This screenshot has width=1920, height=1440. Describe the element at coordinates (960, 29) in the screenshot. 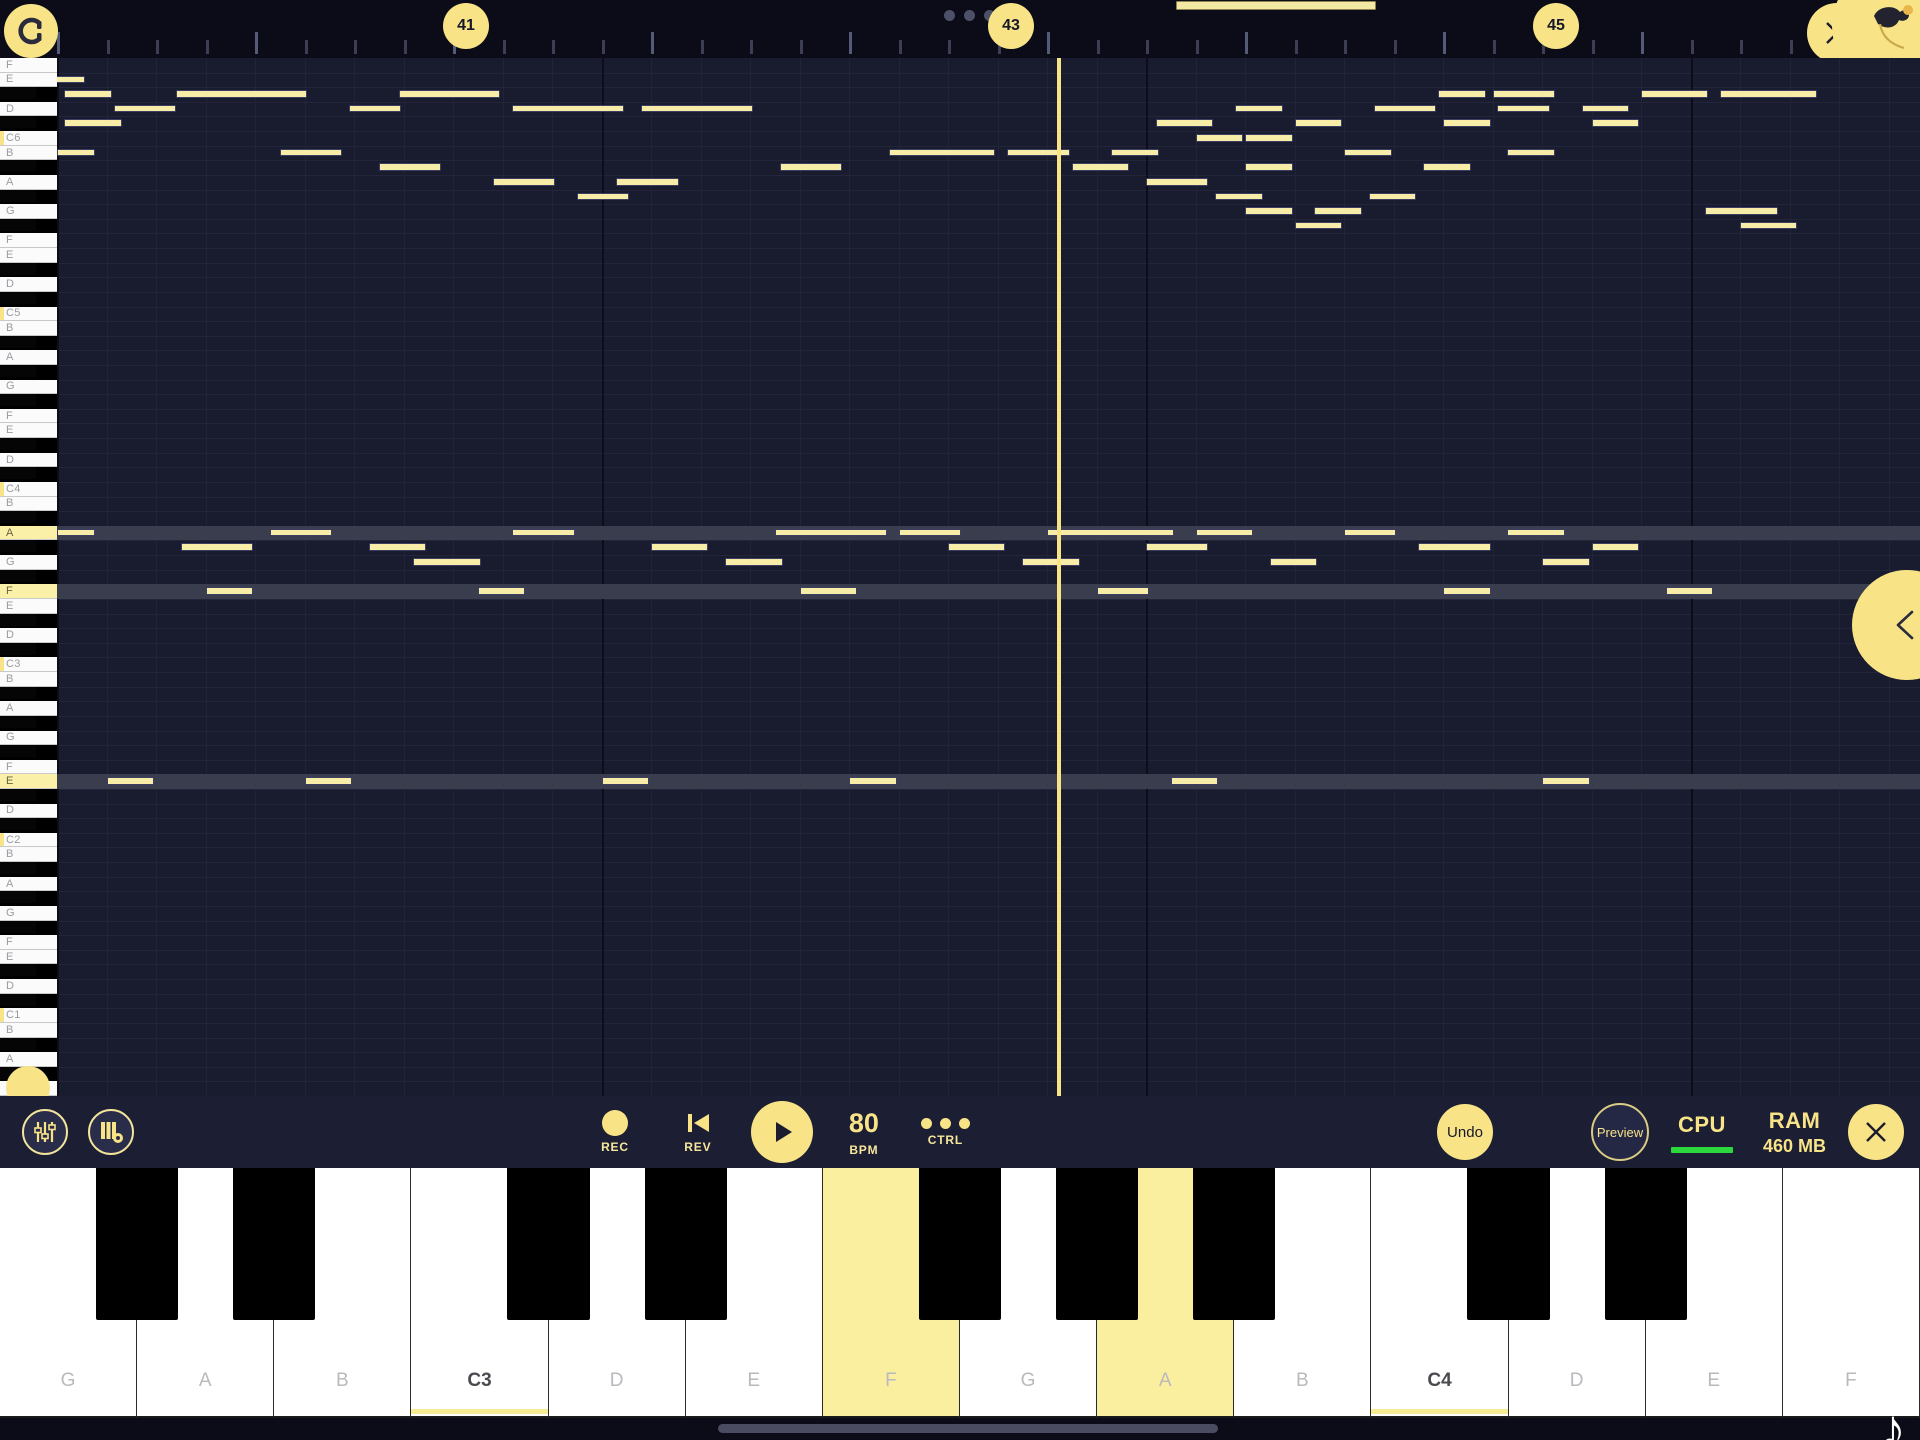

I see `timeline-ruler: 41 43 45` at that location.